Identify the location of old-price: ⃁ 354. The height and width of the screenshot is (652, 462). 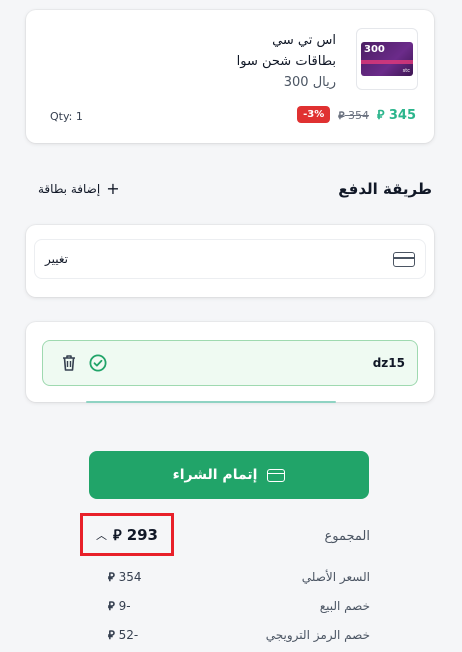
(353, 115).